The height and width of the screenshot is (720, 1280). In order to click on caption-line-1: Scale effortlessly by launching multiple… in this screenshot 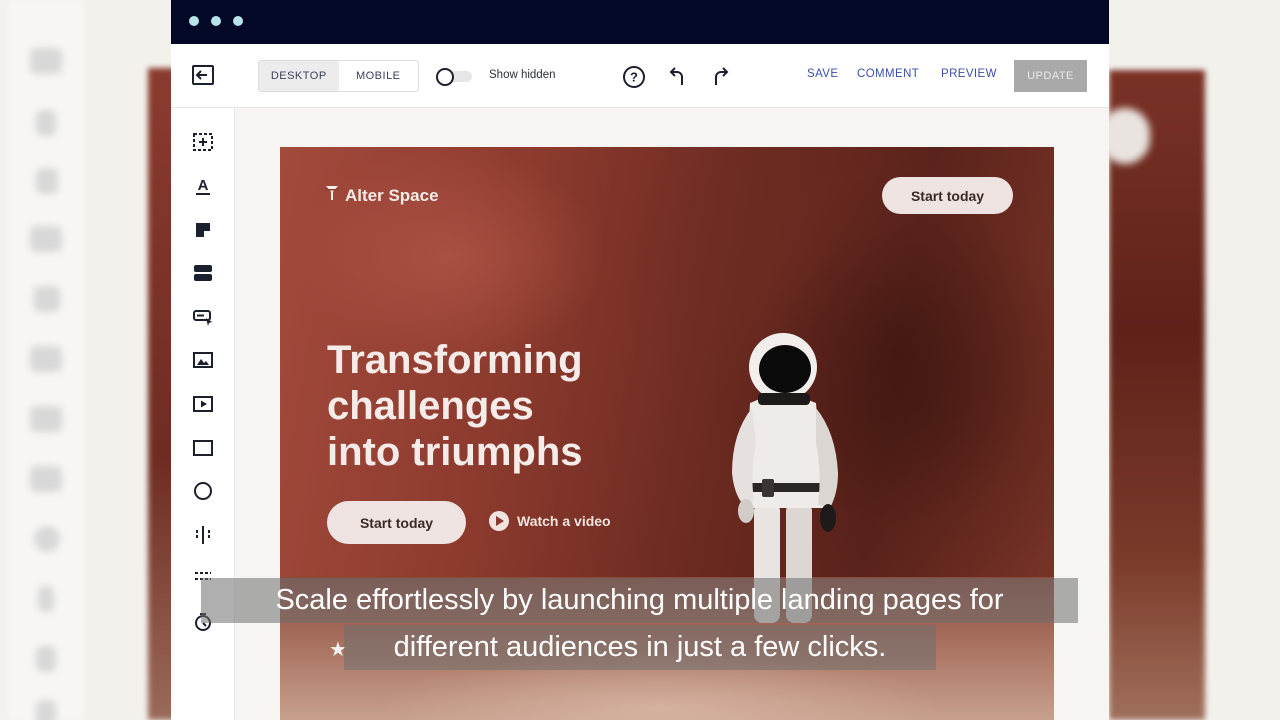, I will do `click(639, 600)`.